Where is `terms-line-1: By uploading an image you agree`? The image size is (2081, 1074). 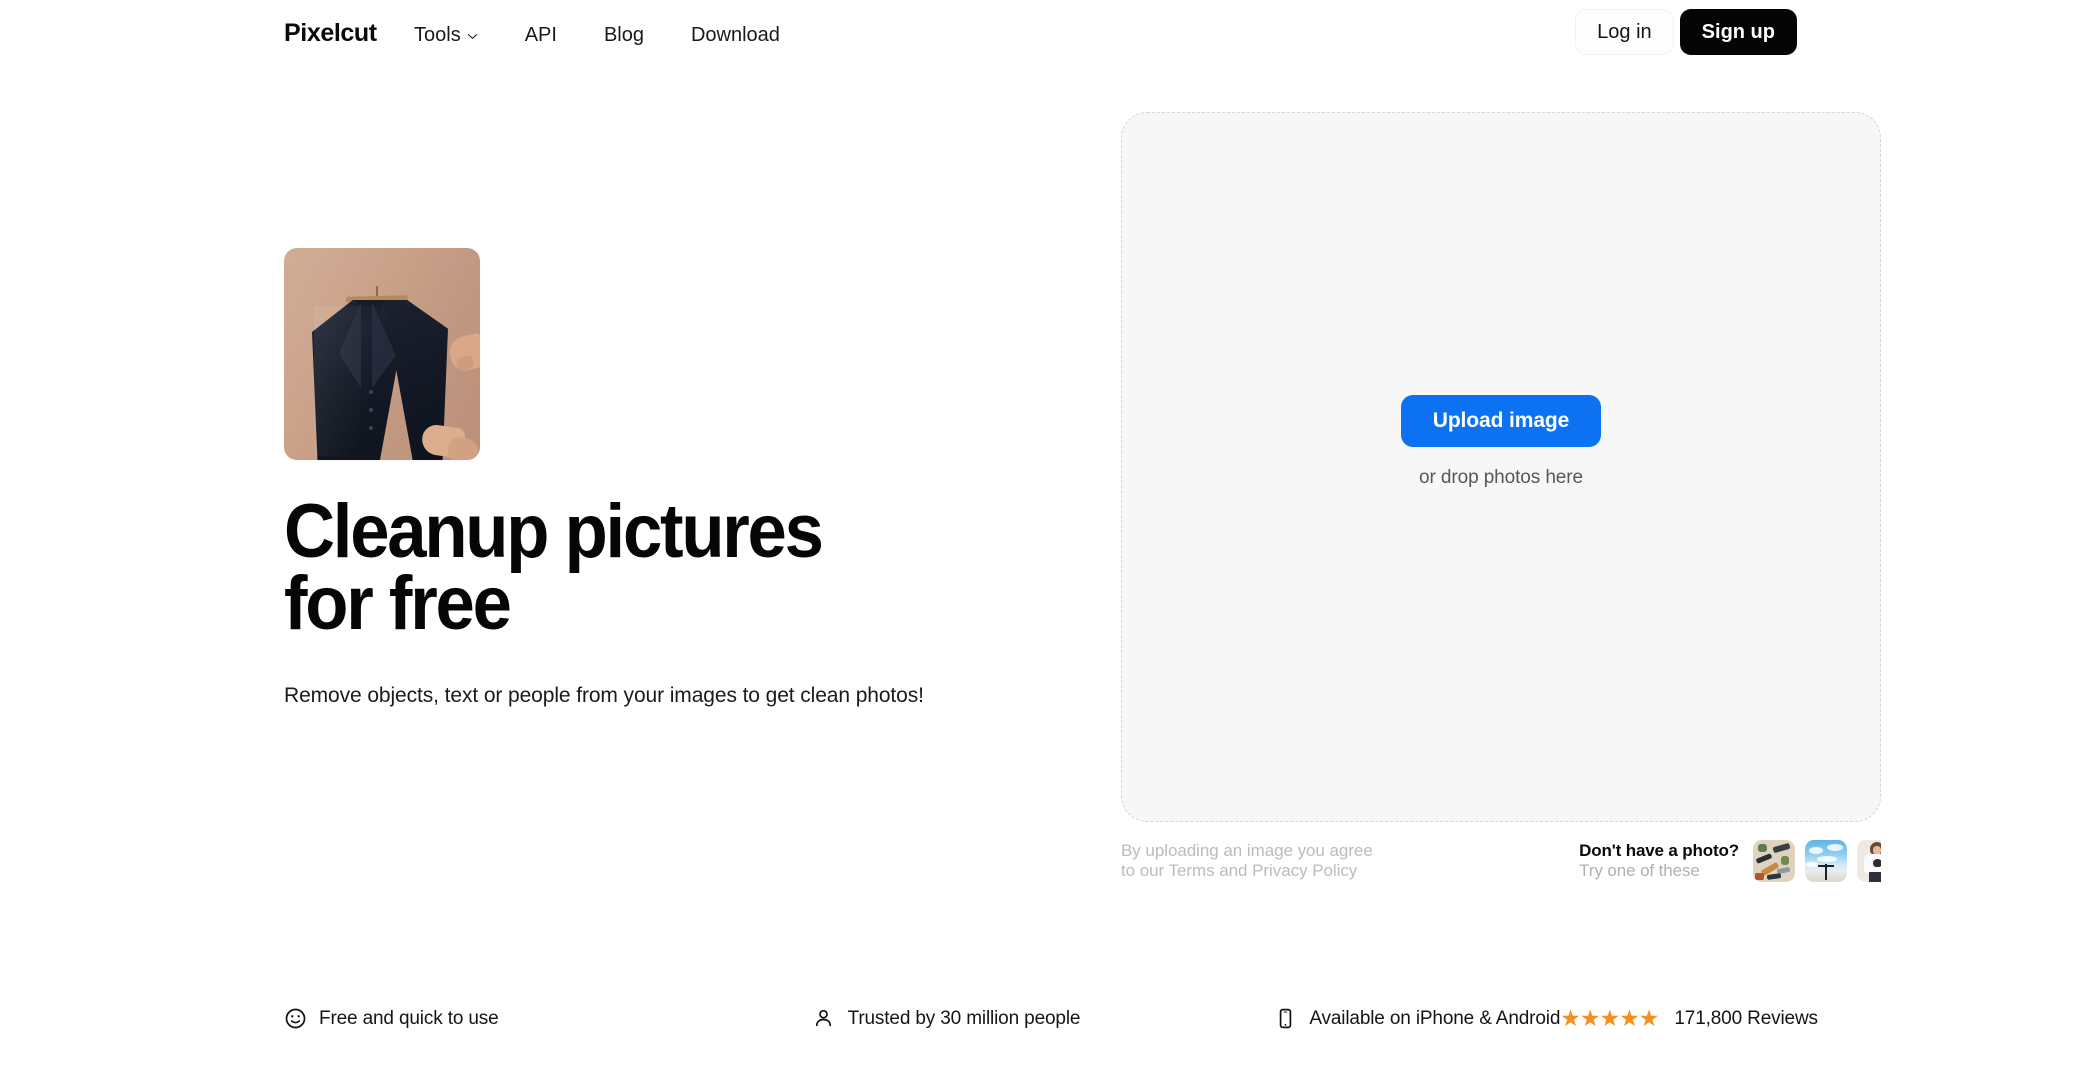 terms-line-1: By uploading an image you agree is located at coordinates (1247, 850).